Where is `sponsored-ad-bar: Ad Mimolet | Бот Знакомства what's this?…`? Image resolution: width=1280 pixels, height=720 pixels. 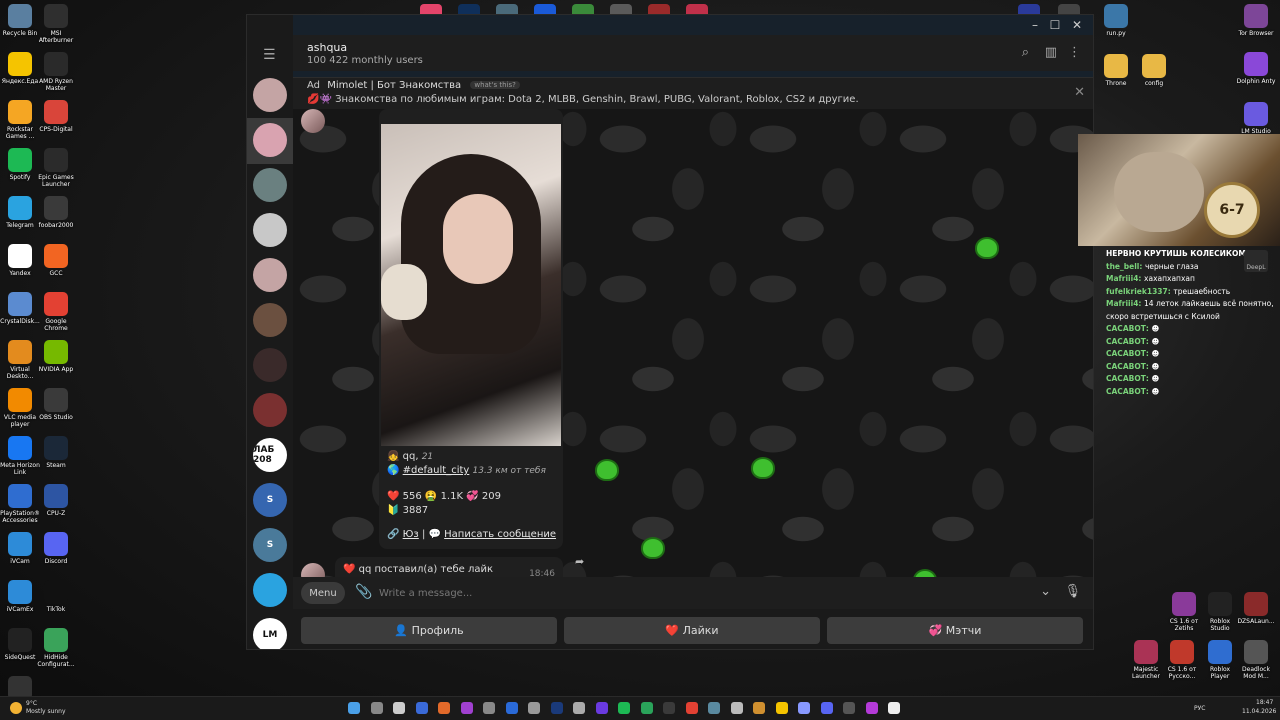 sponsored-ad-bar: Ad Mimolet | Бот Знакомства what's this?… is located at coordinates (693, 93).